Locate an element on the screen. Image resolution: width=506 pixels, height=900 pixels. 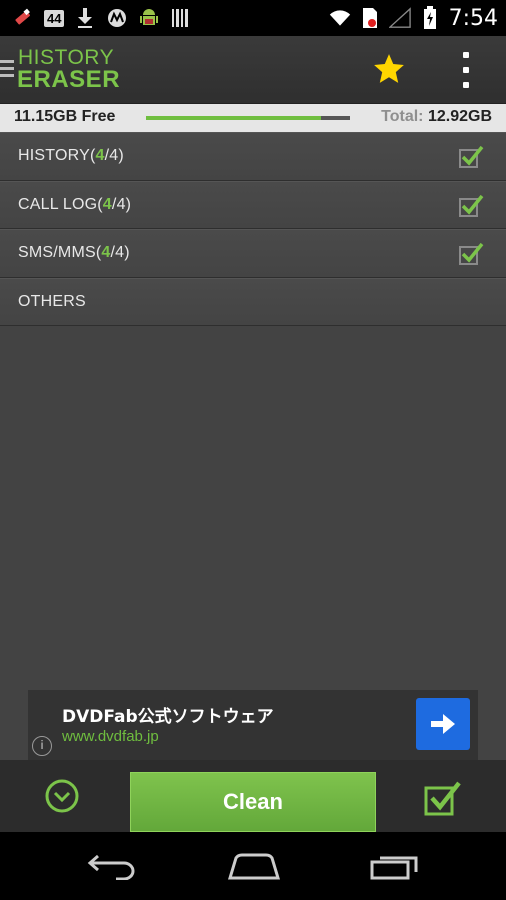
arrow-right-icon is located at coordinates (443, 724).